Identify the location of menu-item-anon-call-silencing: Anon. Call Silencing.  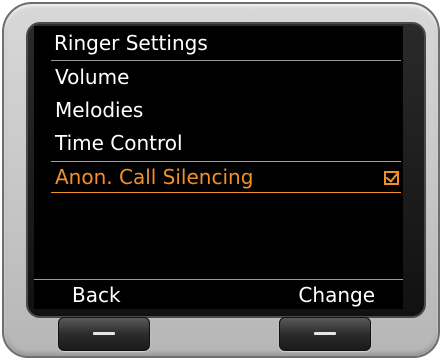
(226, 177).